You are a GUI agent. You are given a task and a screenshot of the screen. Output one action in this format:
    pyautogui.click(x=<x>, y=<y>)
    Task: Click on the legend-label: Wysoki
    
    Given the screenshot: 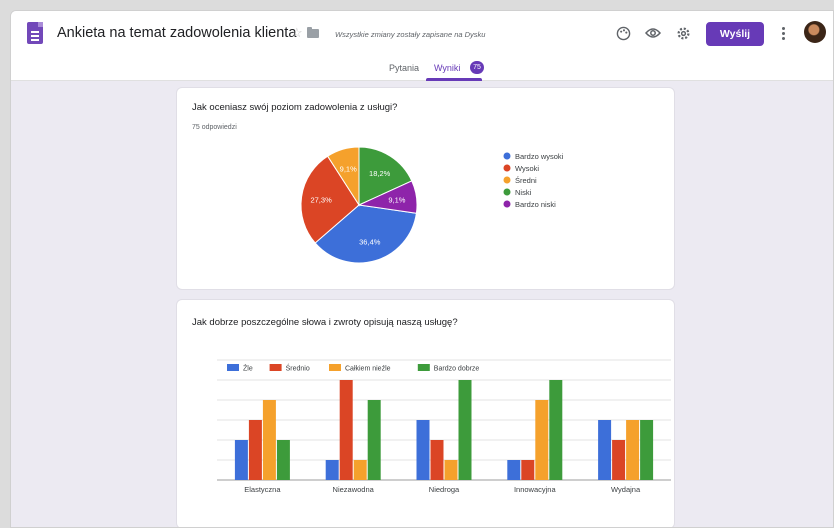 What is the action you would take?
    pyautogui.click(x=527, y=168)
    